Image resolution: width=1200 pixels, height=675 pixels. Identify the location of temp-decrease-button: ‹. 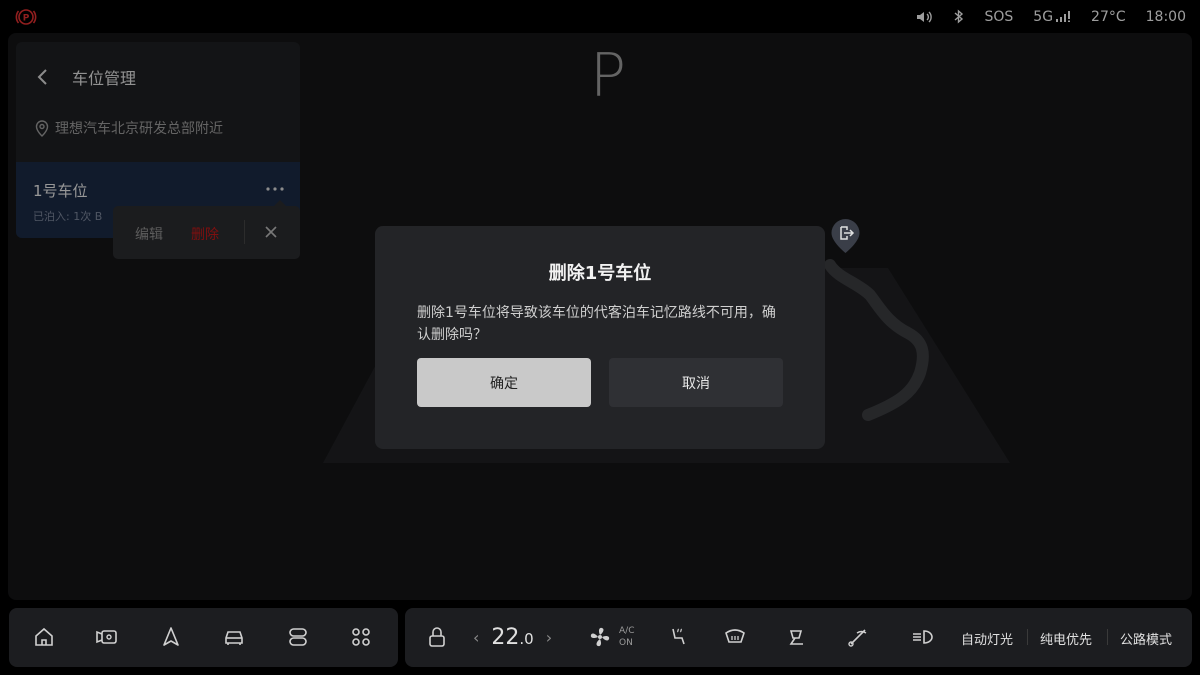
(476, 637).